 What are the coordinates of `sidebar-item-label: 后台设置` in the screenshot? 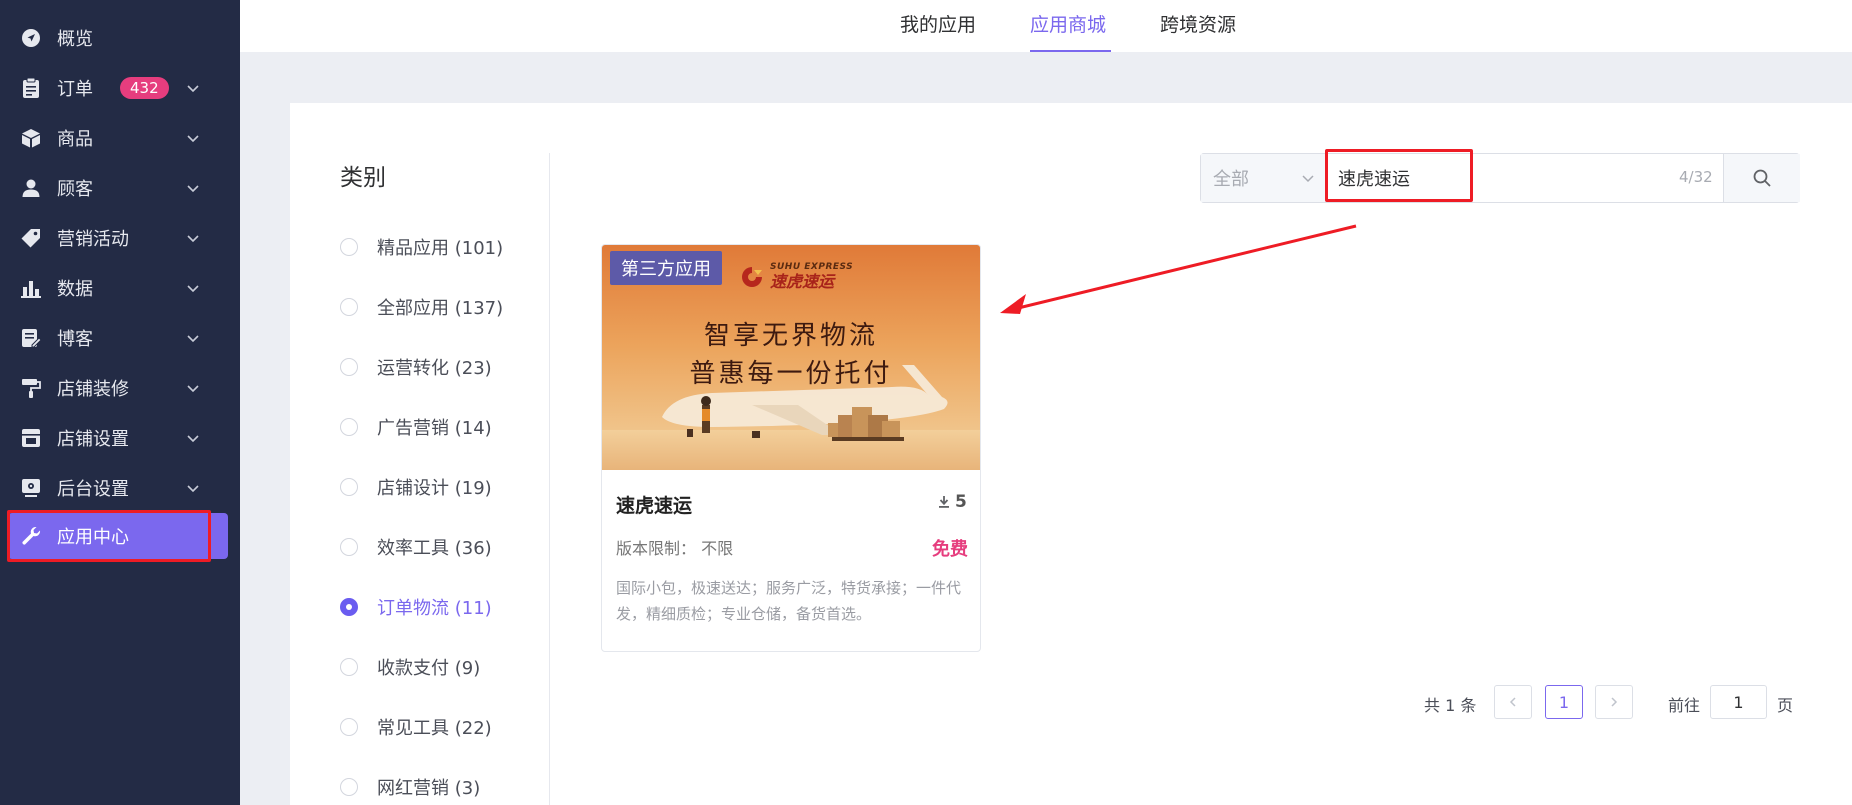 It's located at (93, 489).